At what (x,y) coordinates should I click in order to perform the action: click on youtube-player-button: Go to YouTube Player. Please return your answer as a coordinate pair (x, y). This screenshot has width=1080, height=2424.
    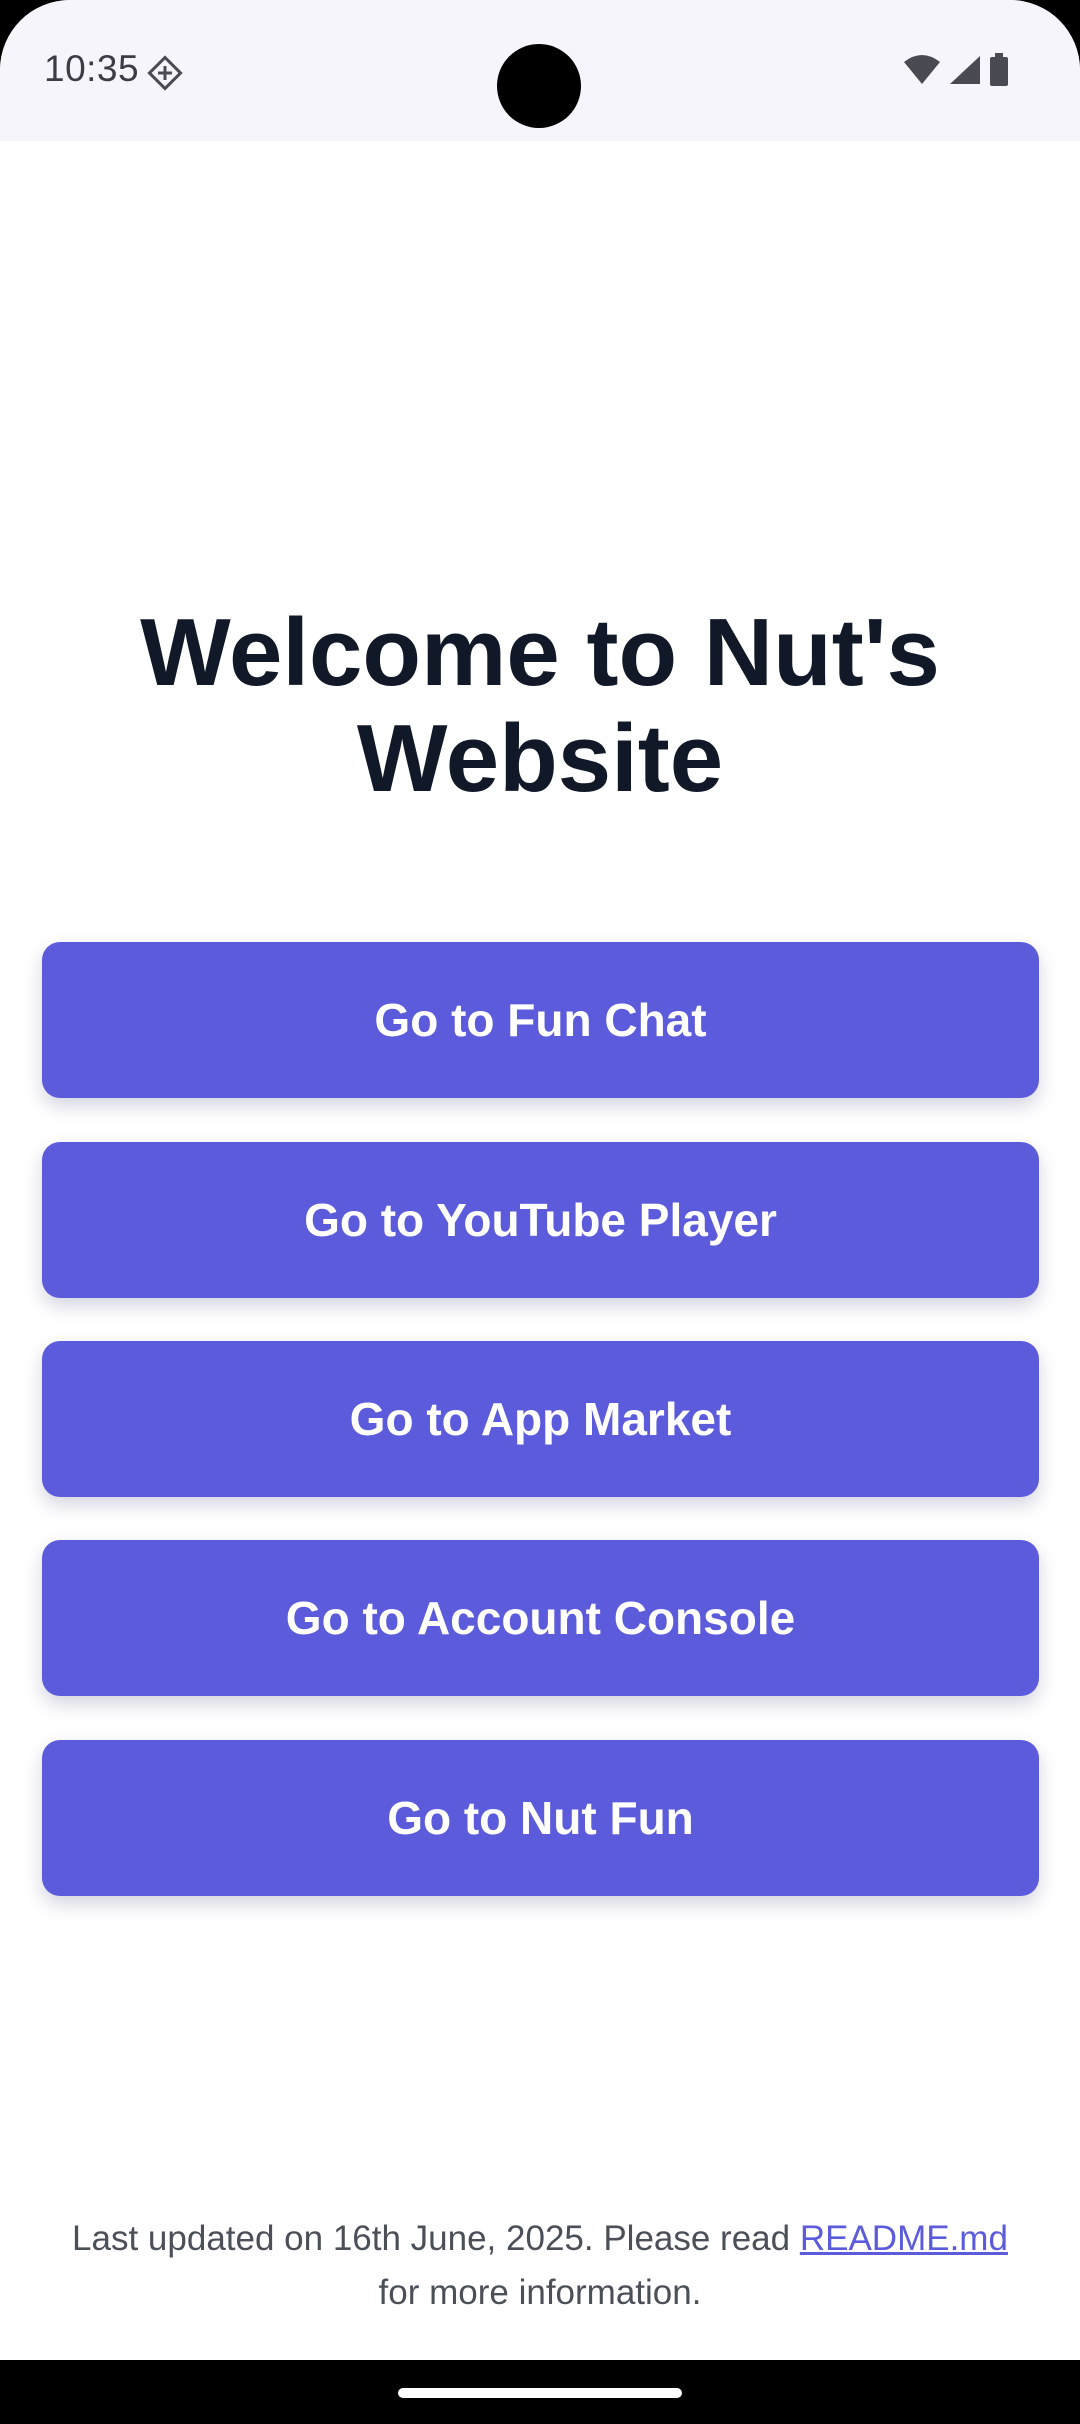
    Looking at the image, I should click on (540, 1220).